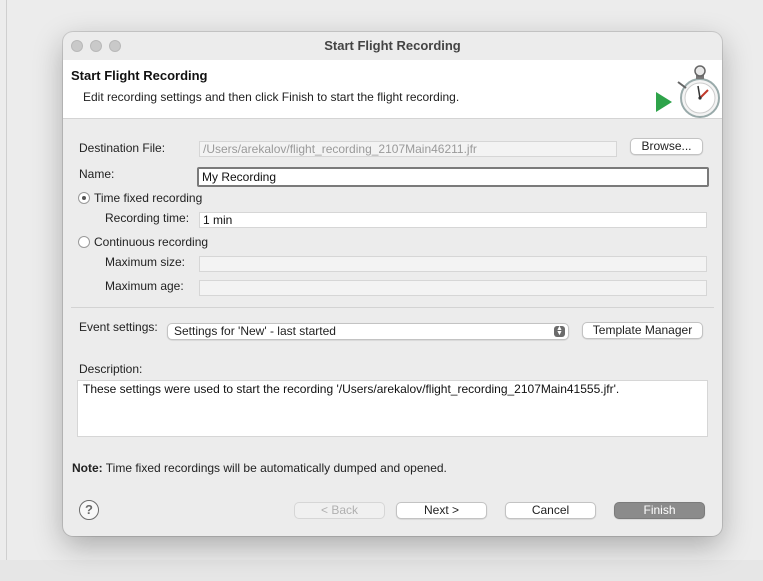 The image size is (763, 581). I want to click on recording-time-label: Recording time:, so click(147, 218).